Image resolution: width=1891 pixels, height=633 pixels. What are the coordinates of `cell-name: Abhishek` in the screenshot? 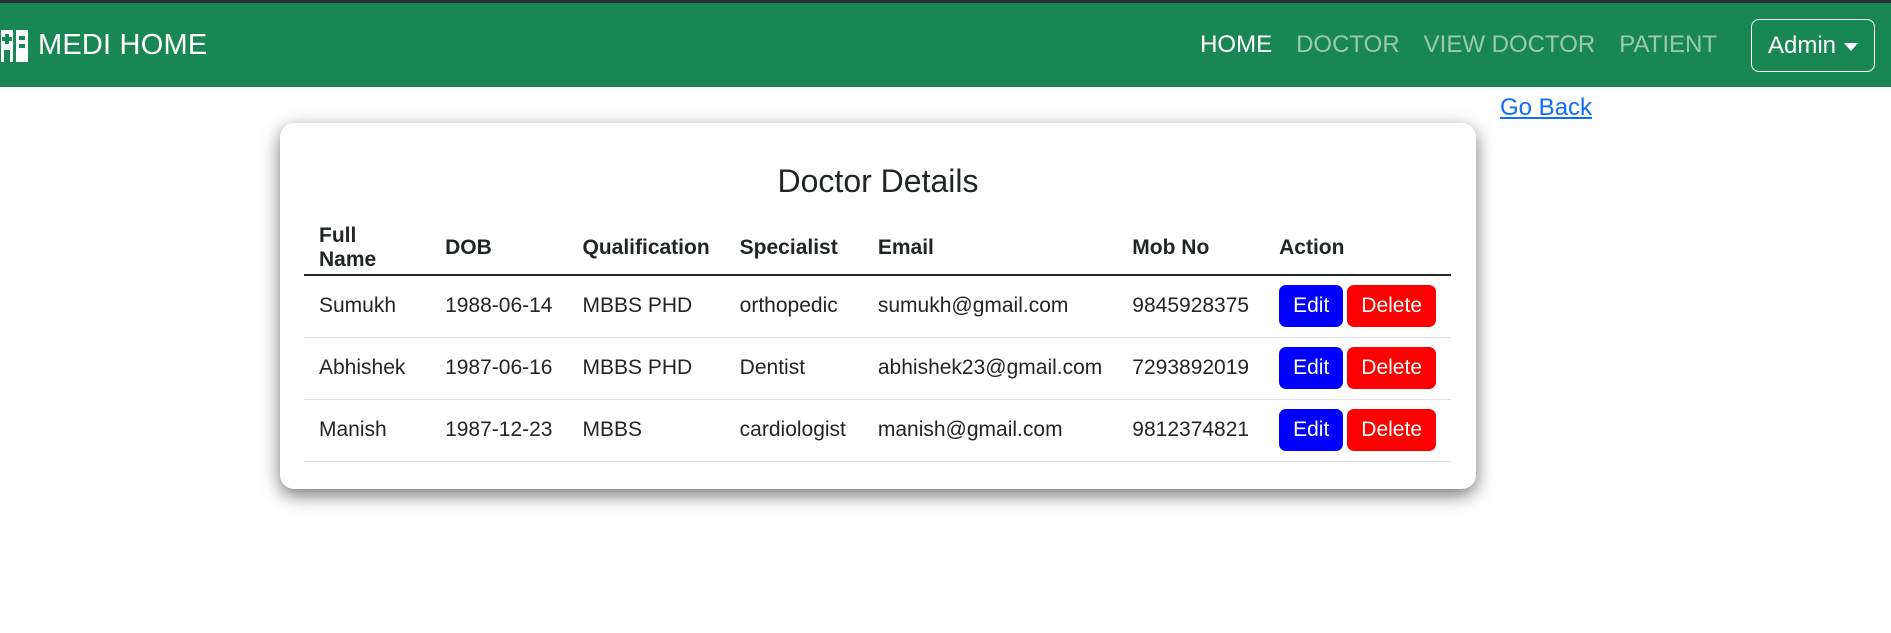 It's located at (367, 368).